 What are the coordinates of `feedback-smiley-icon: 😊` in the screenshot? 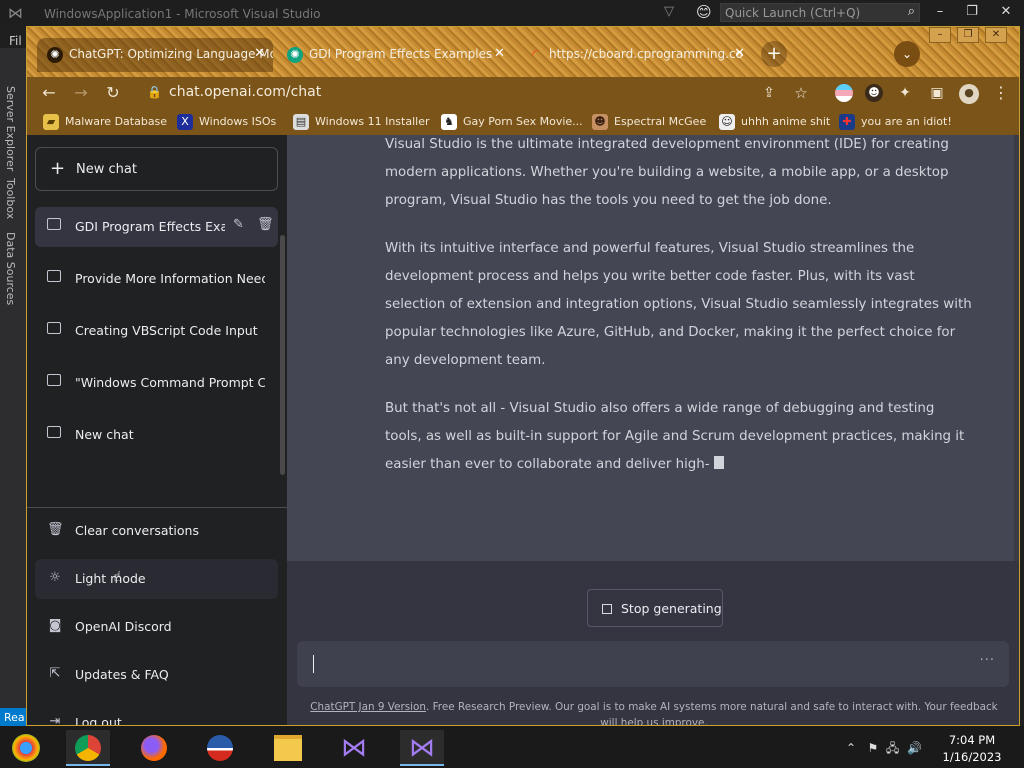 It's located at (704, 12).